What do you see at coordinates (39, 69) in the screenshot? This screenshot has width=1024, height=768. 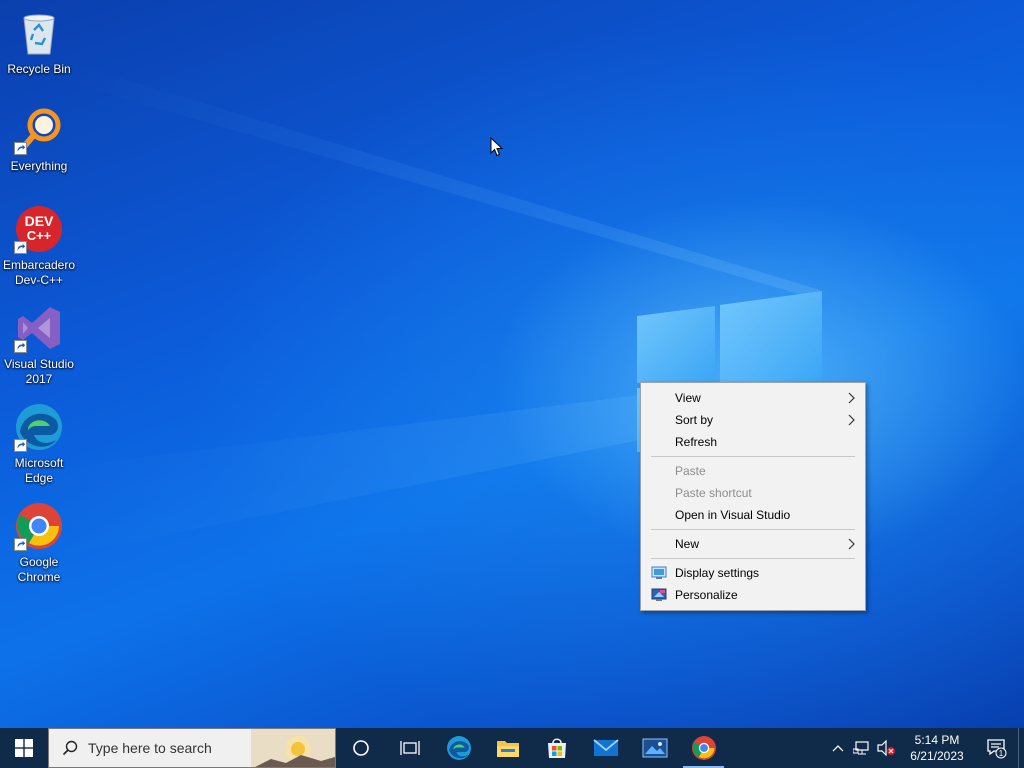 I see `desktop-icon-label: Recycle Bin` at bounding box center [39, 69].